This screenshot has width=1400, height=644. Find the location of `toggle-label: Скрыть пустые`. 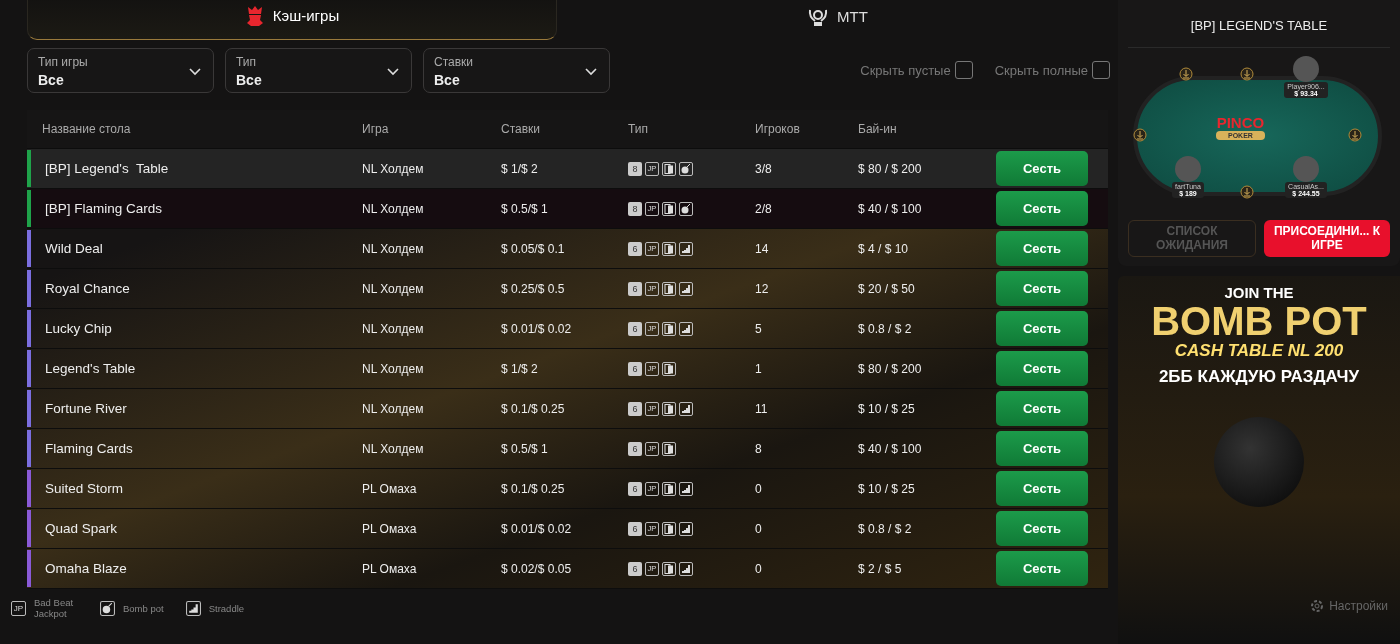

toggle-label: Скрыть пустые is located at coordinates (905, 70).